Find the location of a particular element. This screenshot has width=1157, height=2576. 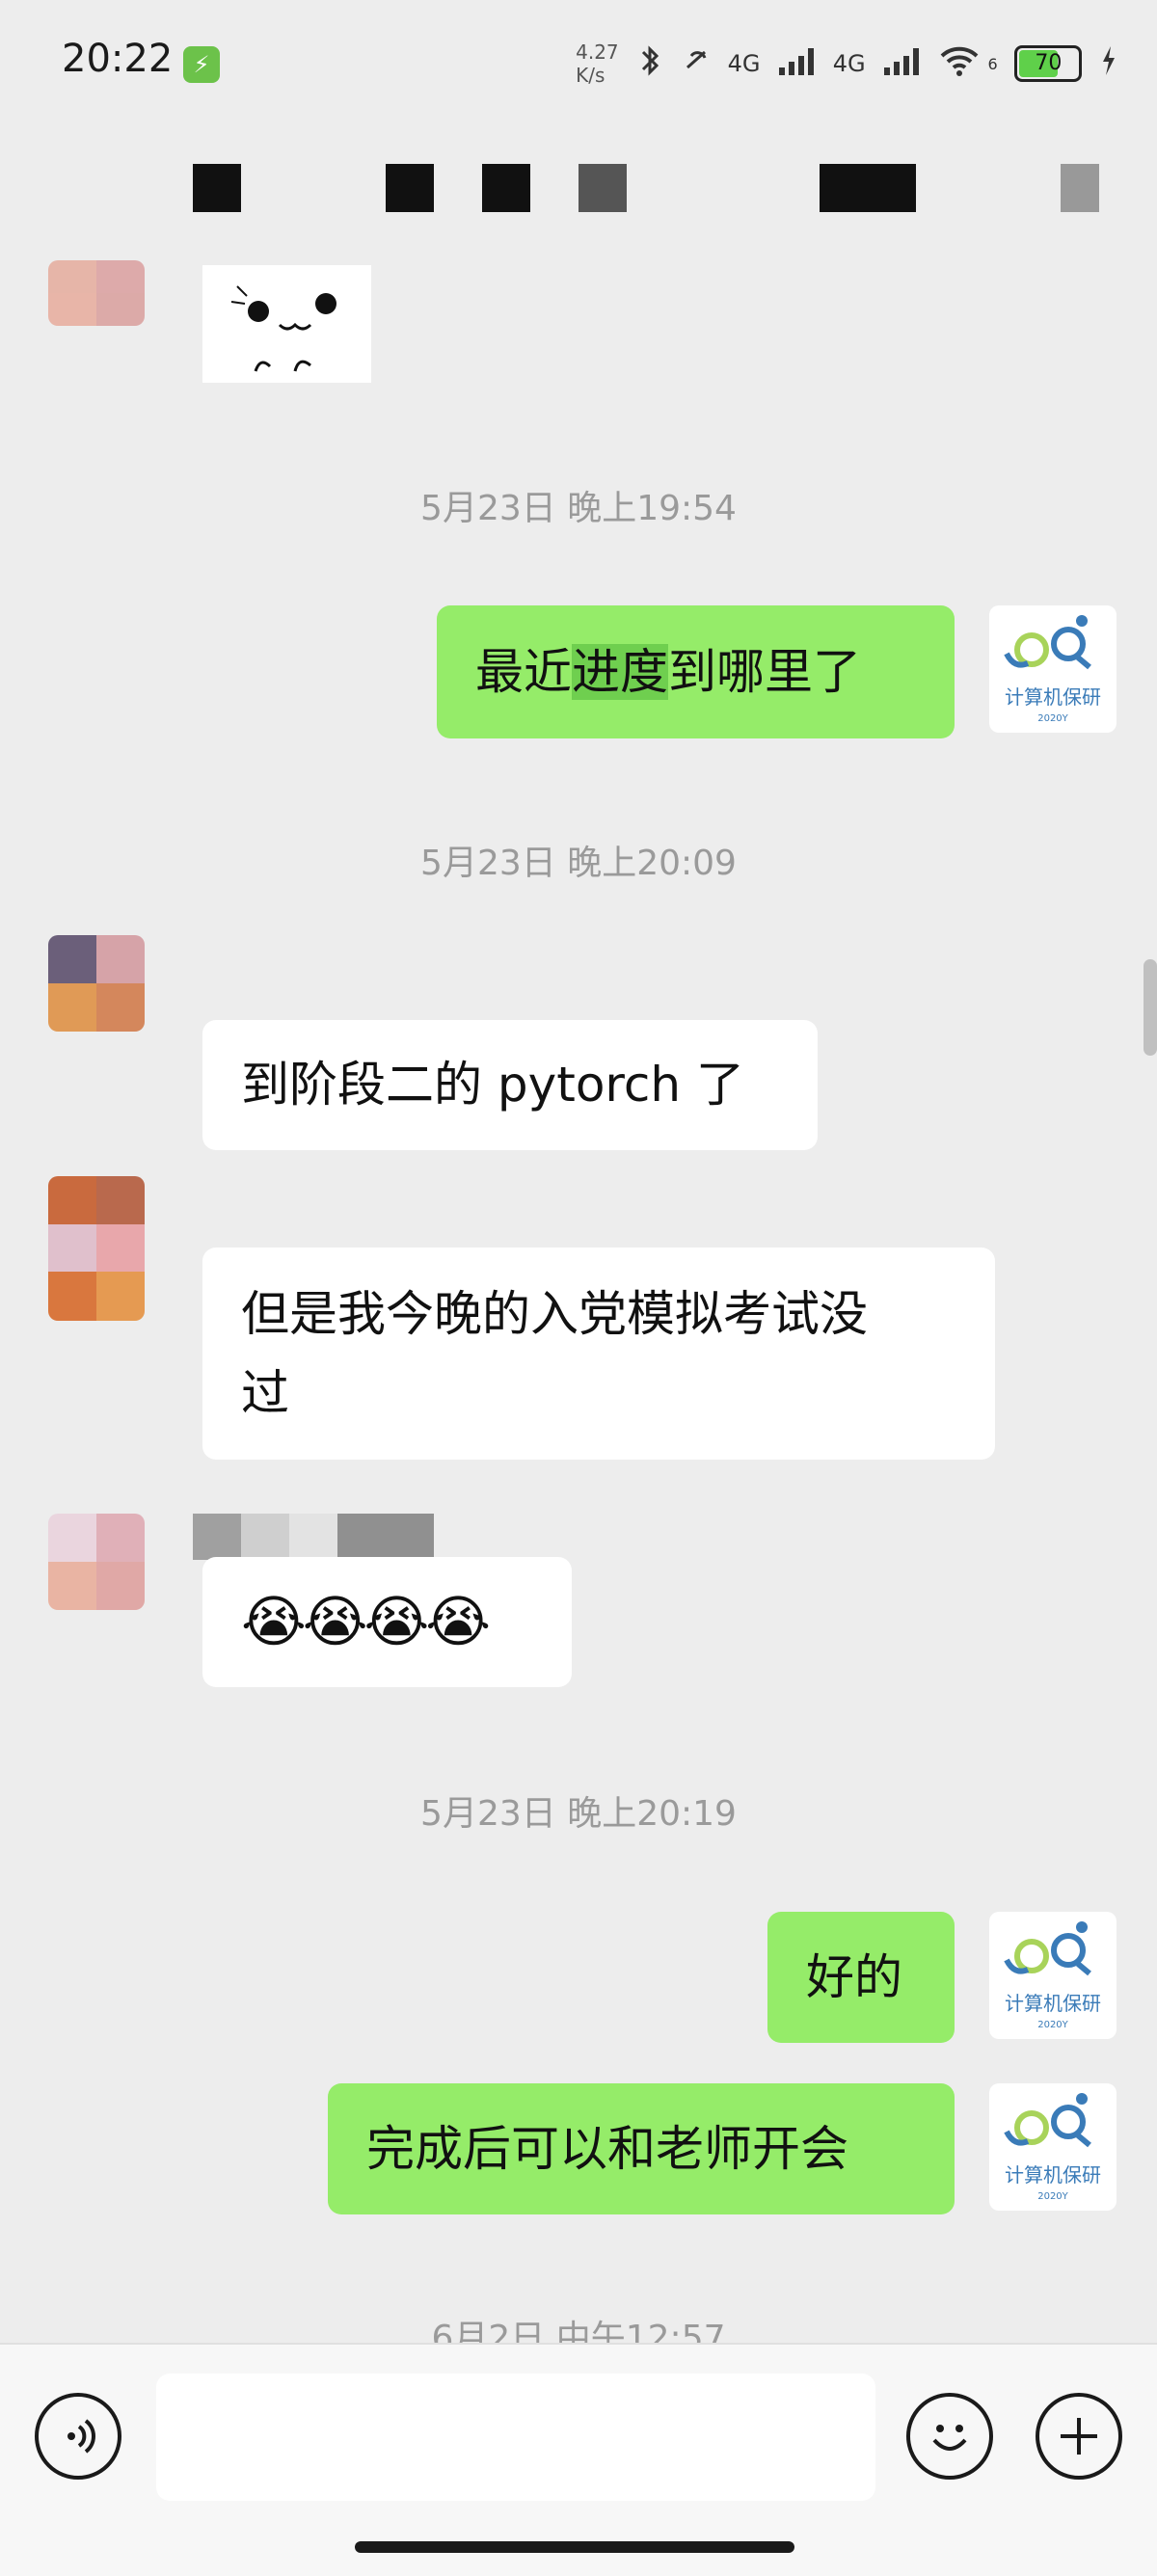

battery-icon: 70 is located at coordinates (1048, 63).